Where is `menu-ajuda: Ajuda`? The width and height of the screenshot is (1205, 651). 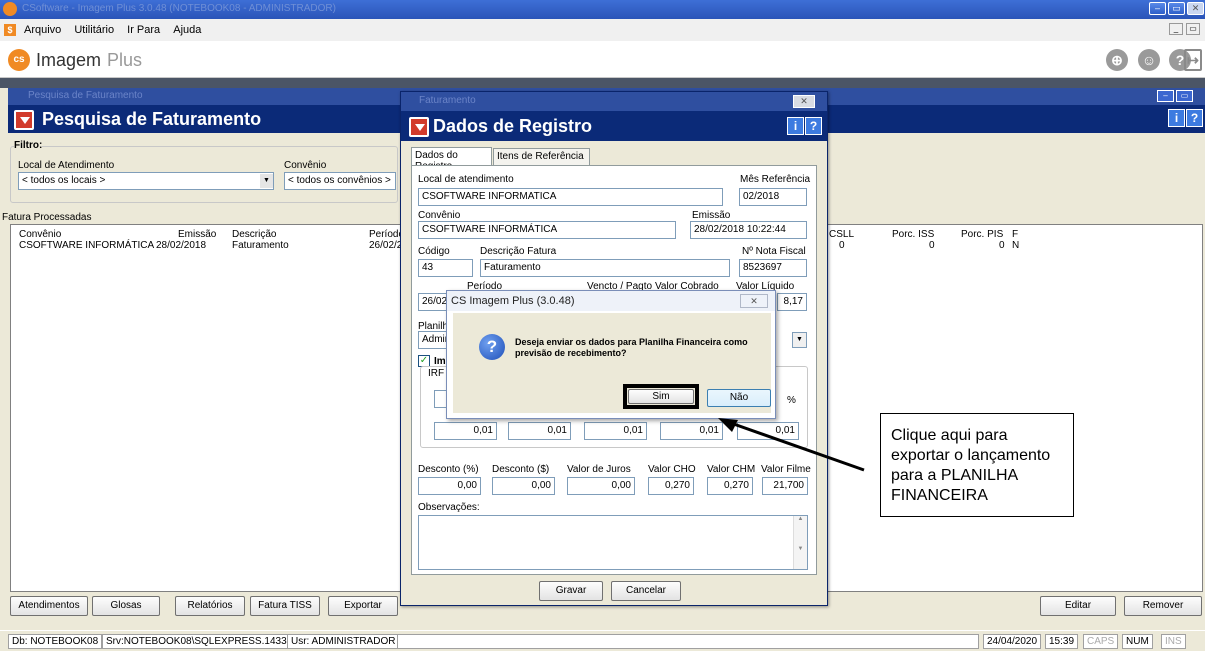
menu-ajuda: Ajuda is located at coordinates (187, 30).